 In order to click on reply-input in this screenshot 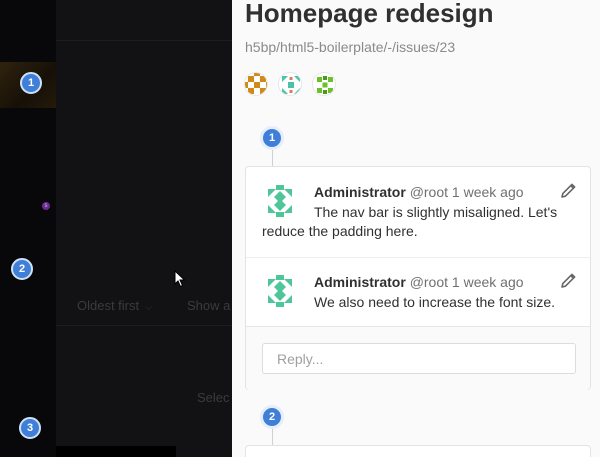, I will do `click(419, 358)`.